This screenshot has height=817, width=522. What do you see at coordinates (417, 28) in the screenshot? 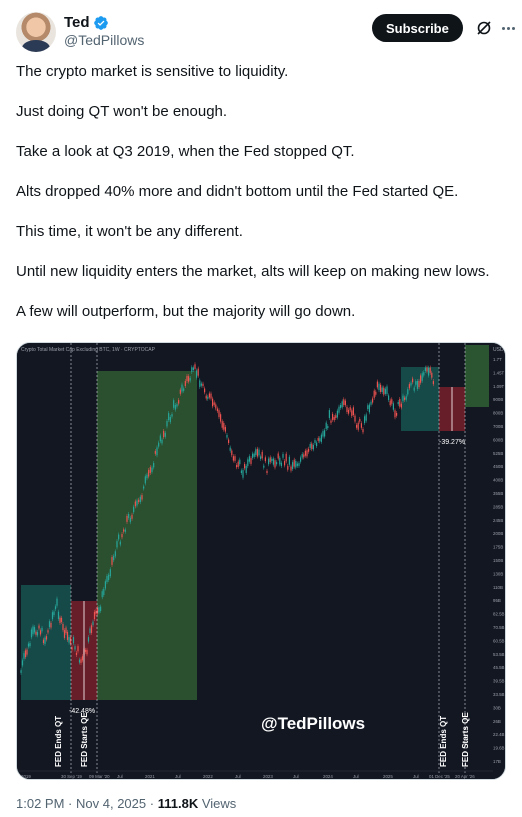
I see `subscribe-button: Subscribe` at bounding box center [417, 28].